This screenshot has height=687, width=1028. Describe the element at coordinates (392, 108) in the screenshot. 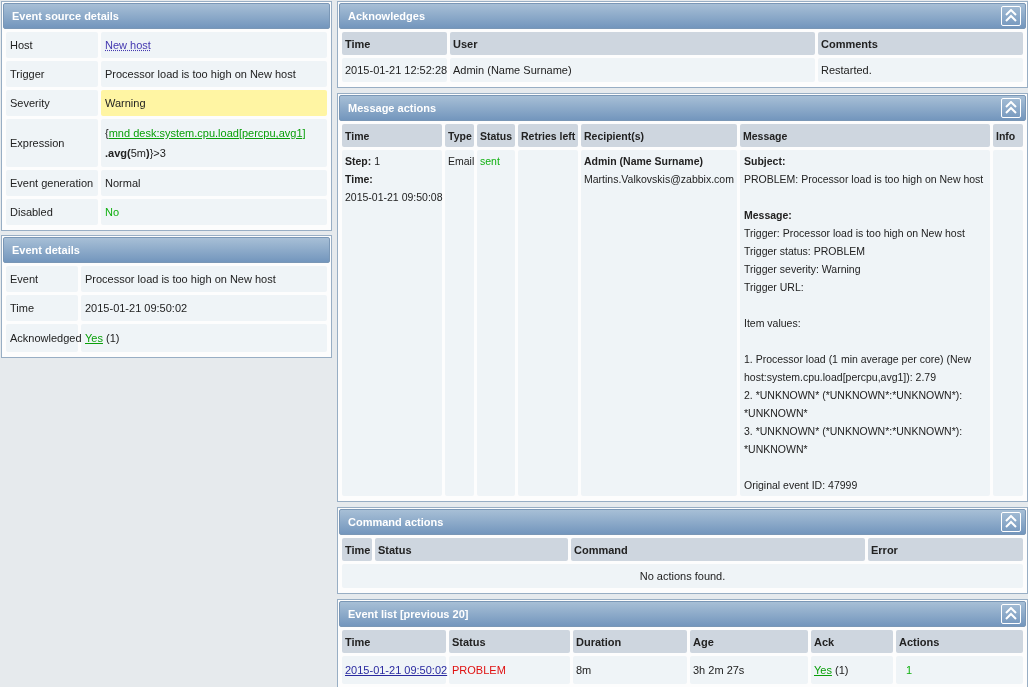

I see `panel-title: Message actions` at that location.